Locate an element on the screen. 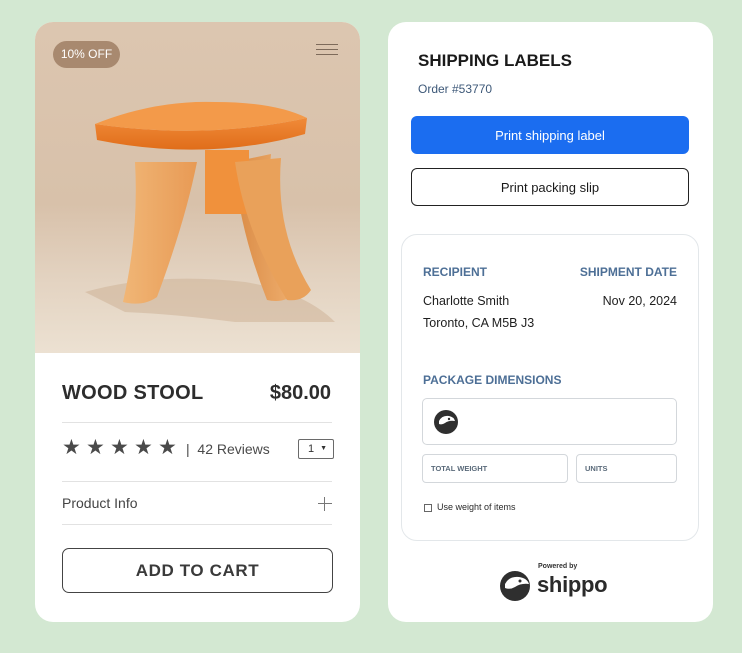  shippo-wordmark: shippo is located at coordinates (572, 584).